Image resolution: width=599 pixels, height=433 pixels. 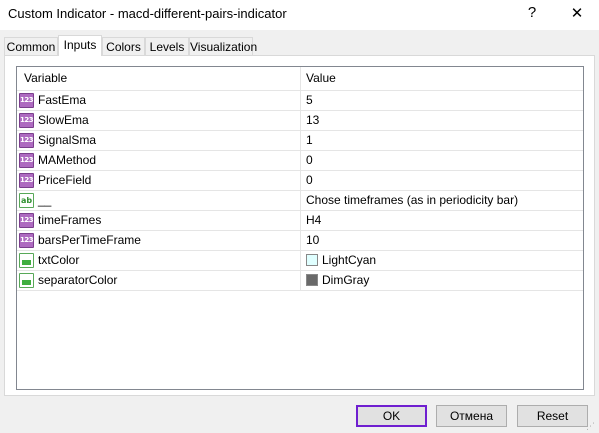 I want to click on value-text: 5, so click(x=309, y=100).